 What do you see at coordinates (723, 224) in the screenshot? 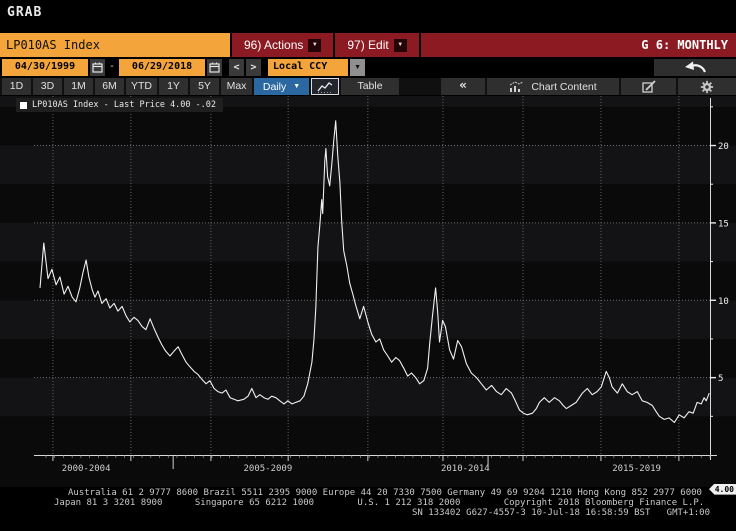
I see `svg-text: 15` at bounding box center [723, 224].